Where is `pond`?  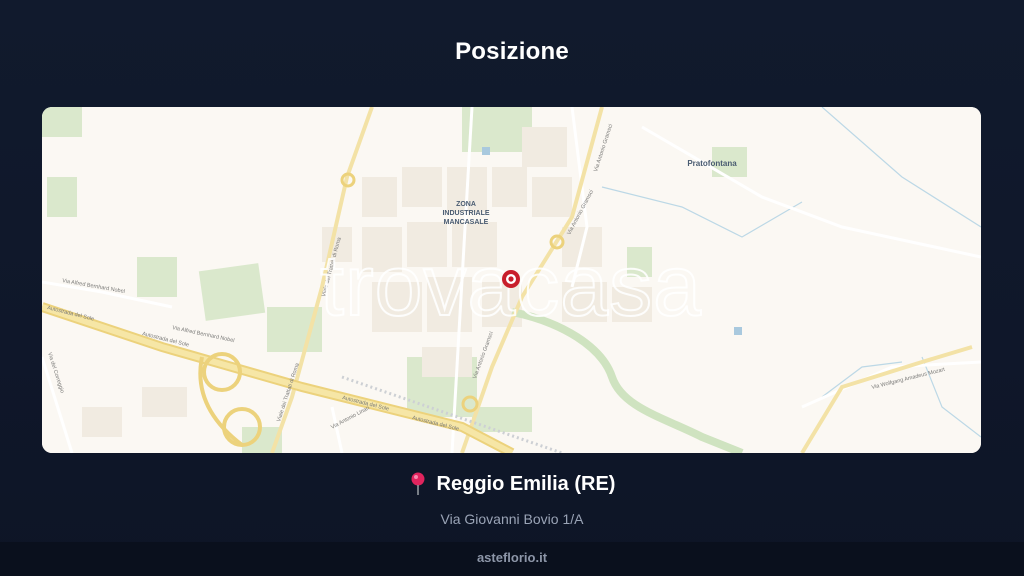 pond is located at coordinates (738, 331).